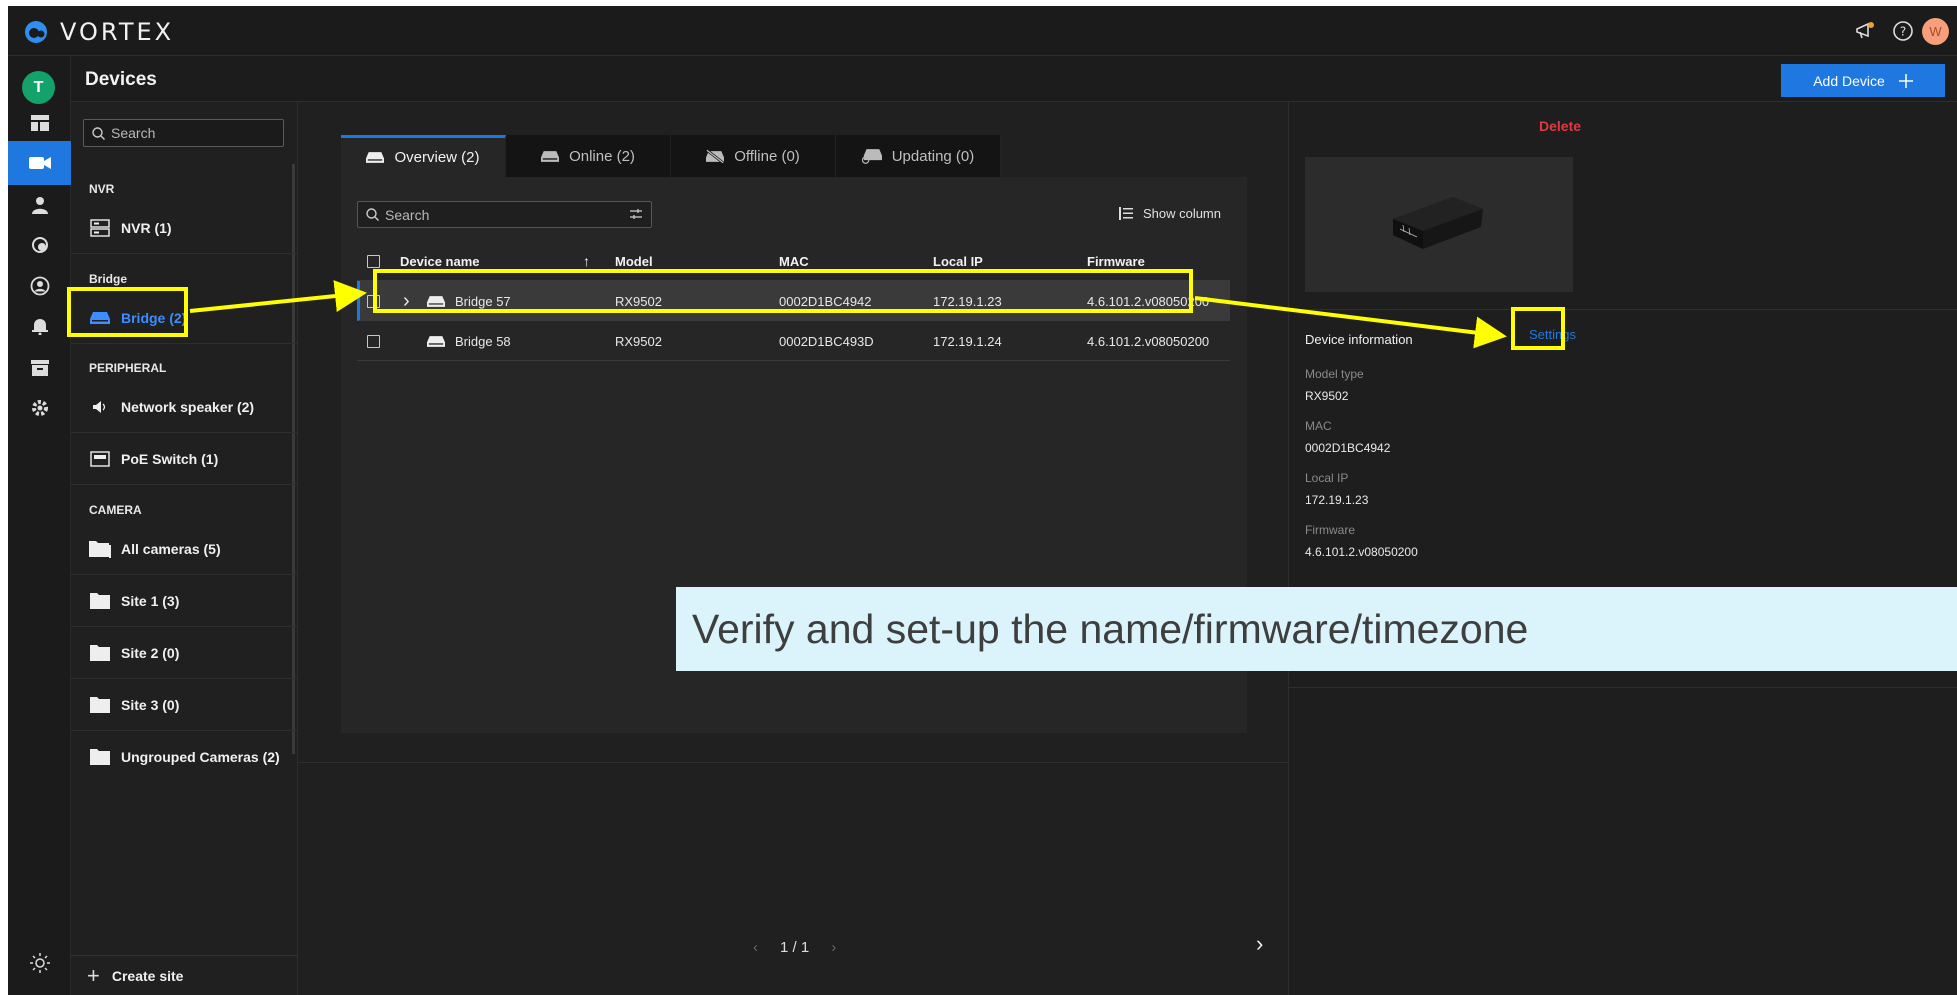 The image size is (1957, 995). What do you see at coordinates (1334, 374) in the screenshot?
I see `info-label: Model type` at bounding box center [1334, 374].